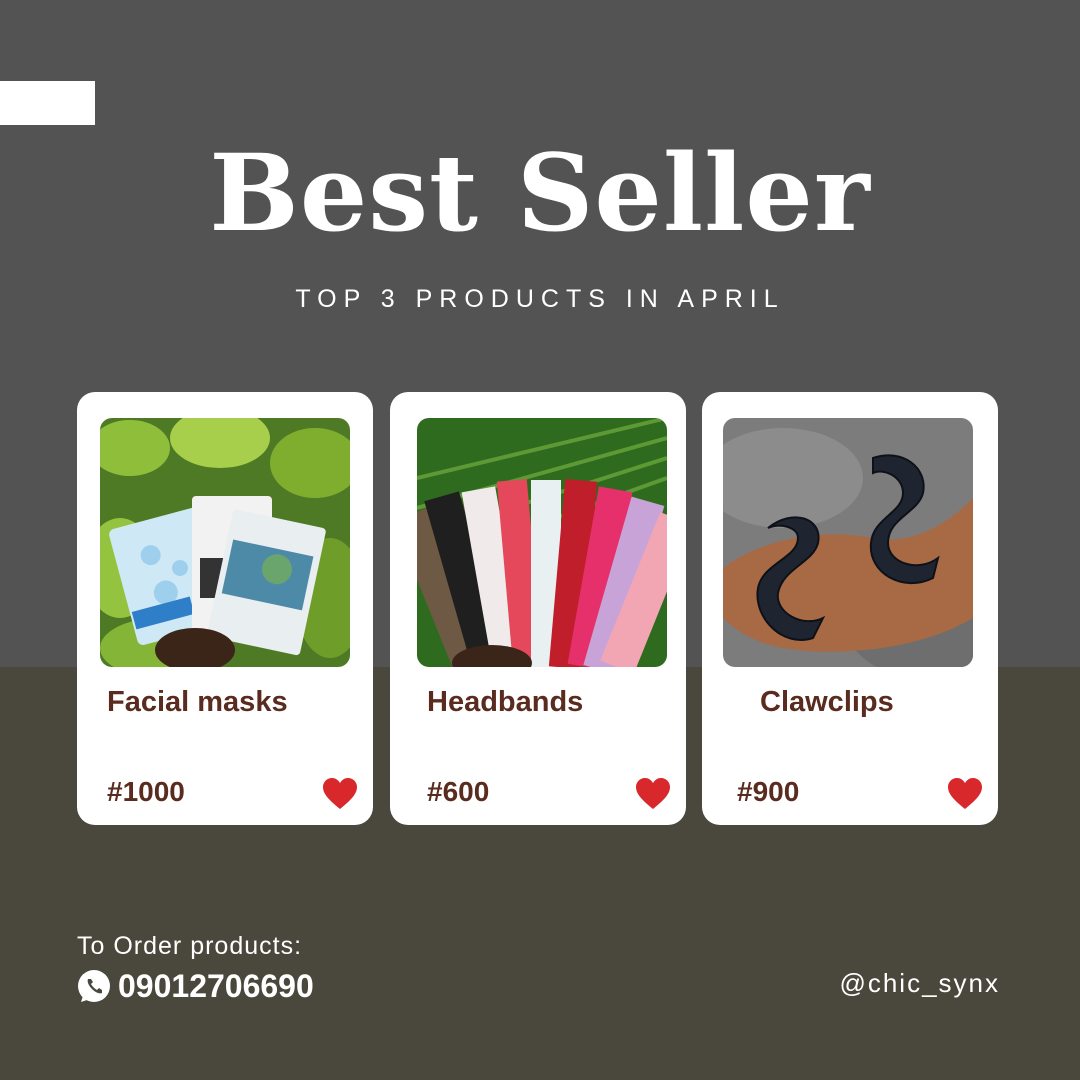 This screenshot has height=1080, width=1080. Describe the element at coordinates (540, 192) in the screenshot. I see `page-title: Best Seller` at that location.